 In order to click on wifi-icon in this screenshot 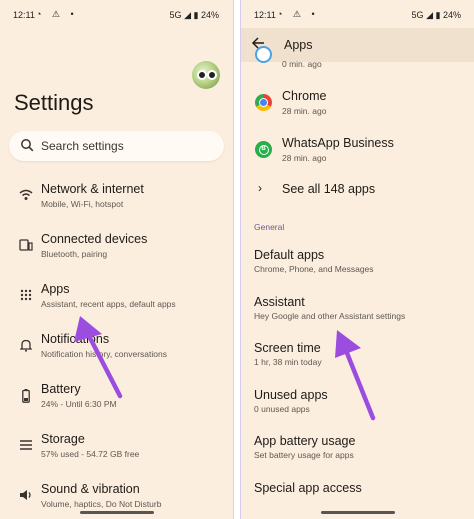, I will do `click(26, 197)`.